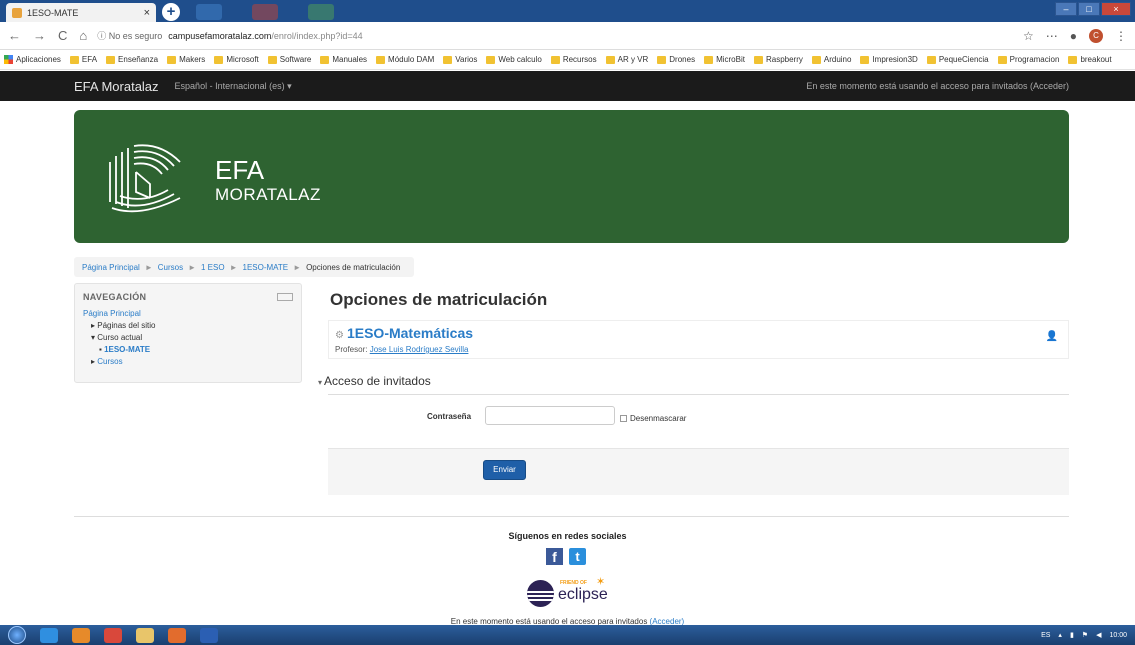 The height and width of the screenshot is (645, 1135). What do you see at coordinates (571, 516) in the screenshot?
I see `footer-divider` at bounding box center [571, 516].